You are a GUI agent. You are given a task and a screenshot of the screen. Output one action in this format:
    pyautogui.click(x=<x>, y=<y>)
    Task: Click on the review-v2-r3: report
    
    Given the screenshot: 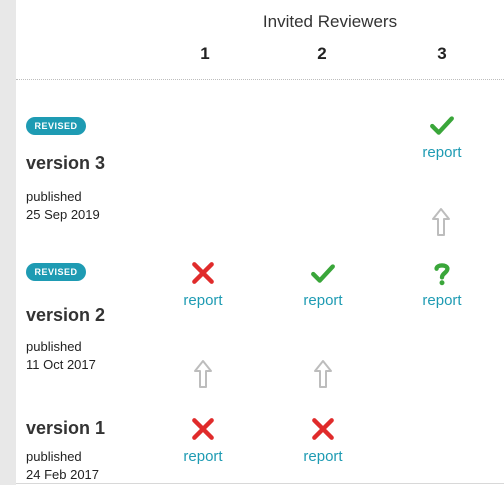 What is the action you would take?
    pyautogui.click(x=442, y=284)
    